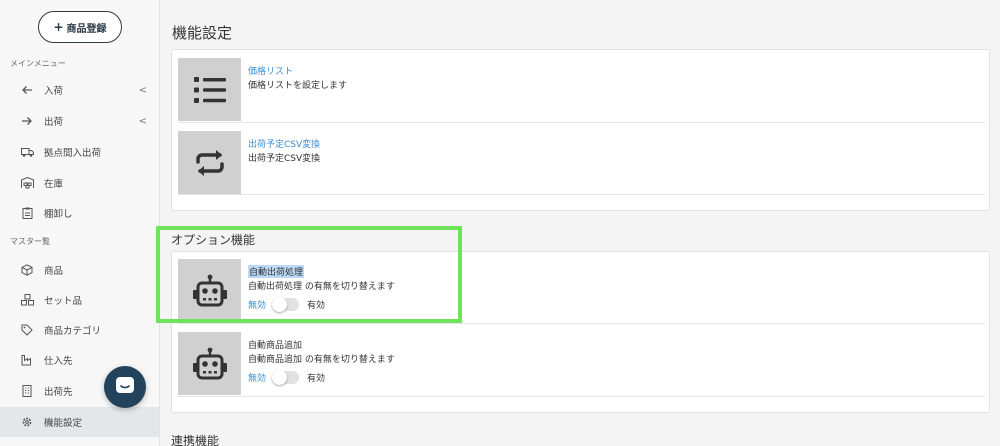 The width and height of the screenshot is (1000, 446). Describe the element at coordinates (63, 423) in the screenshot. I see `sidebar-item-label: 機能設定` at that location.